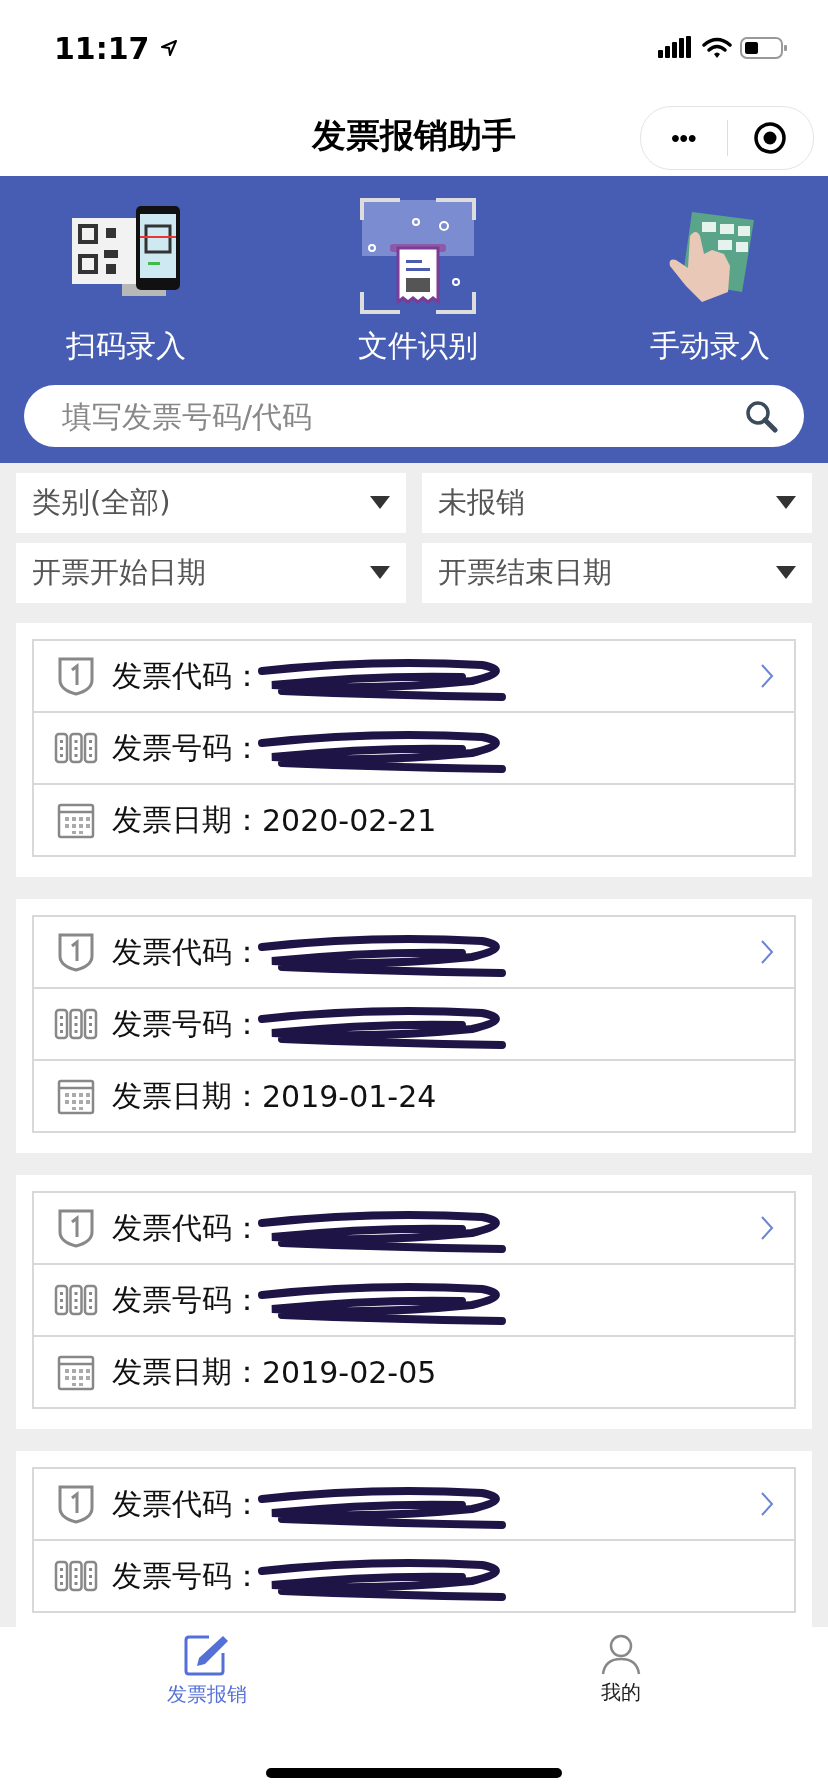 The image size is (828, 1792). I want to click on filter-dropdown: 开票结束日期, so click(617, 573).